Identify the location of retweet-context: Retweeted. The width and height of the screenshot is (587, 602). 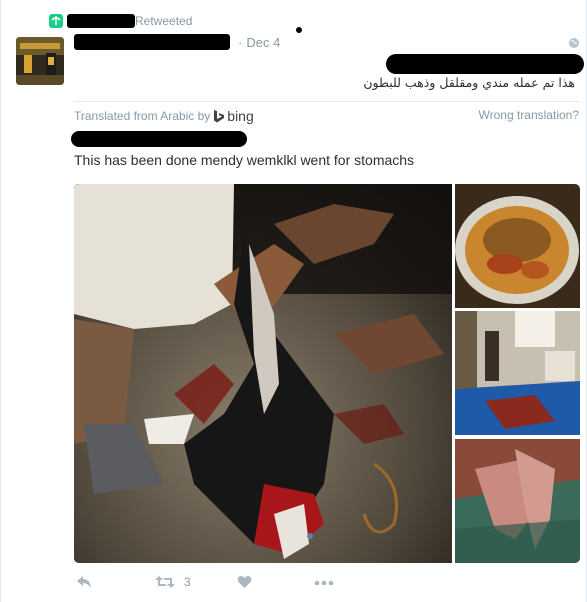
(120, 21).